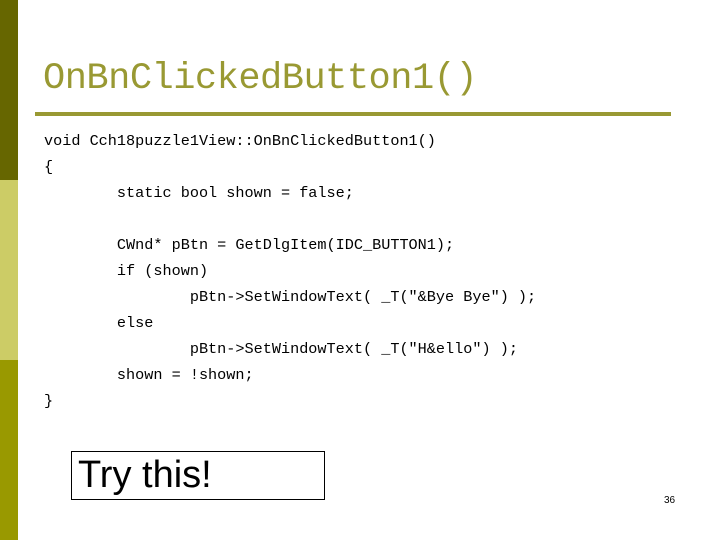  What do you see at coordinates (260, 79) in the screenshot?
I see `slide-title: OnBnClickedButton1()` at bounding box center [260, 79].